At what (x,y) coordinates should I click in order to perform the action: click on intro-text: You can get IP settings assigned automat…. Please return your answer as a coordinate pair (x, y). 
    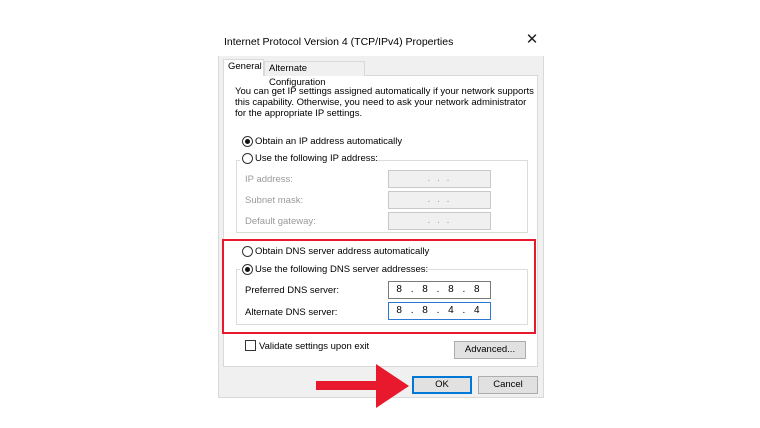
    Looking at the image, I should click on (384, 102).